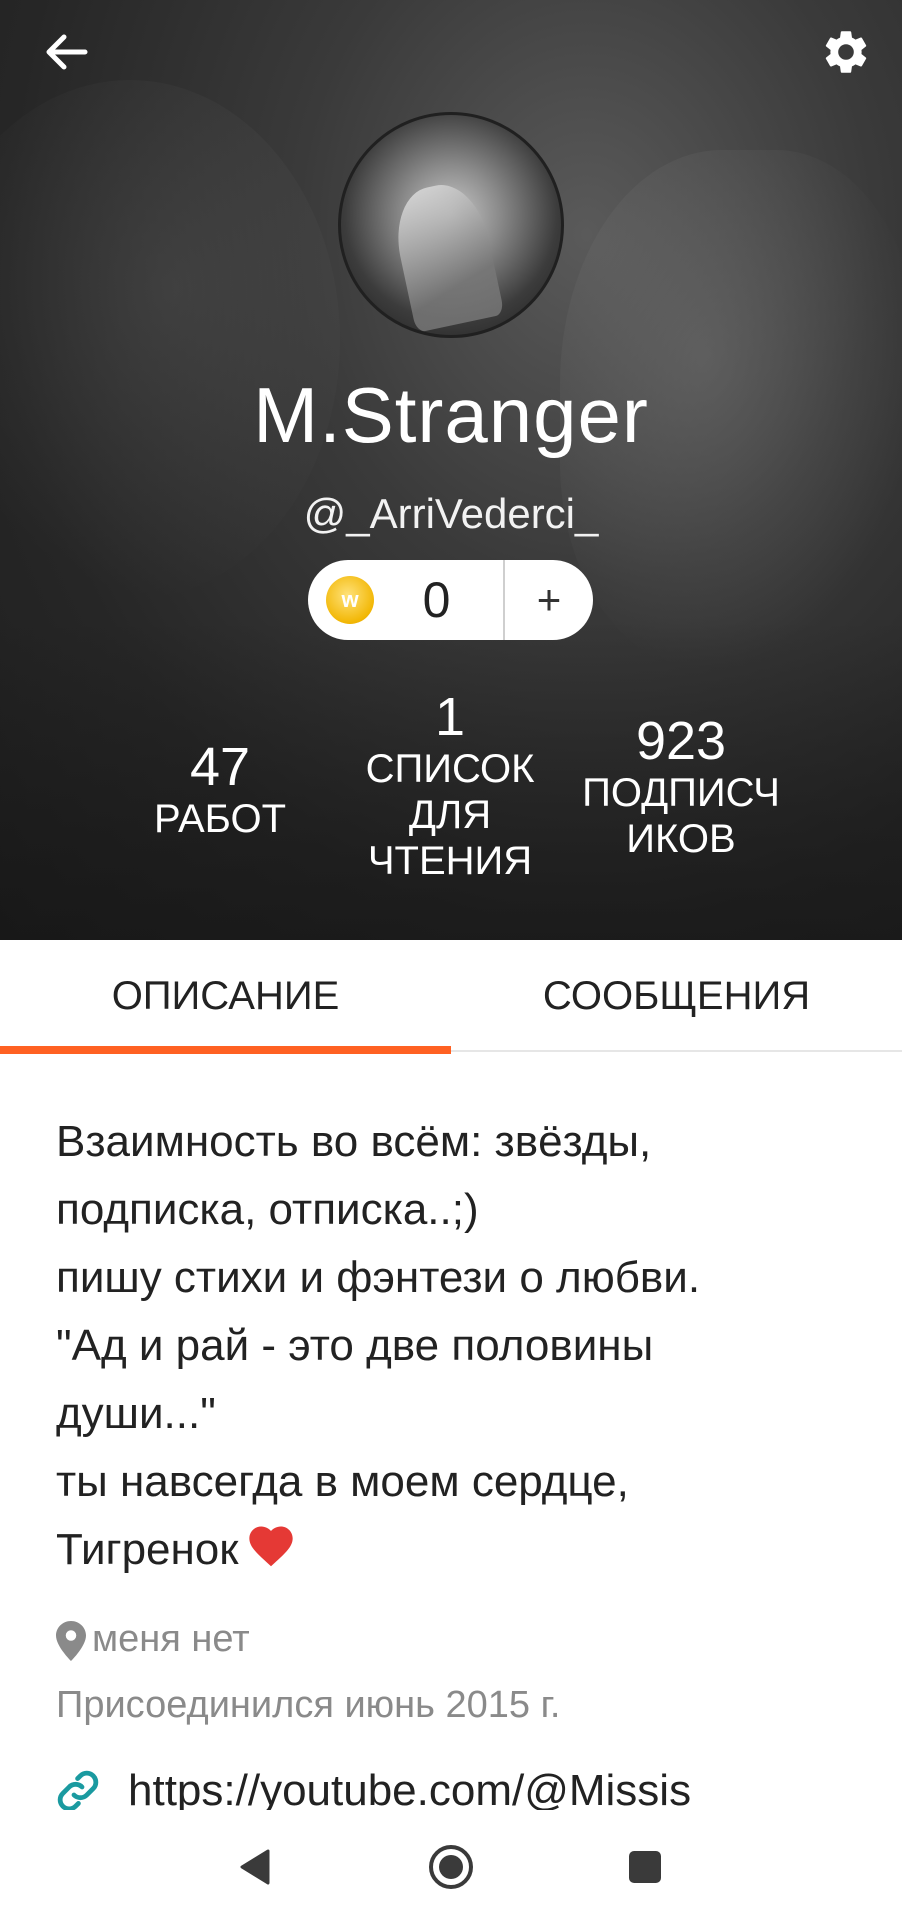 The width and height of the screenshot is (902, 1920). I want to click on profile-username: @_ArriVederci_, so click(451, 513).